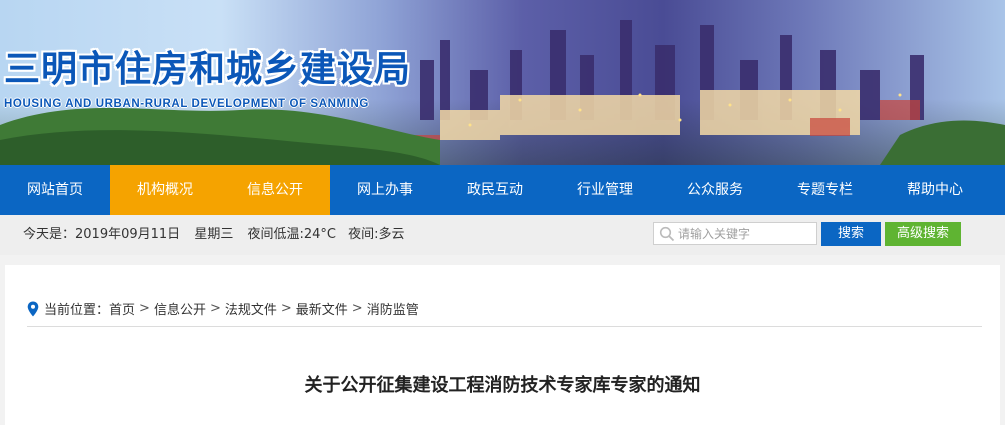 Image resolution: width=1005 pixels, height=425 pixels. I want to click on breadcrumb-info-disclosure: 信息公开, so click(180, 308).